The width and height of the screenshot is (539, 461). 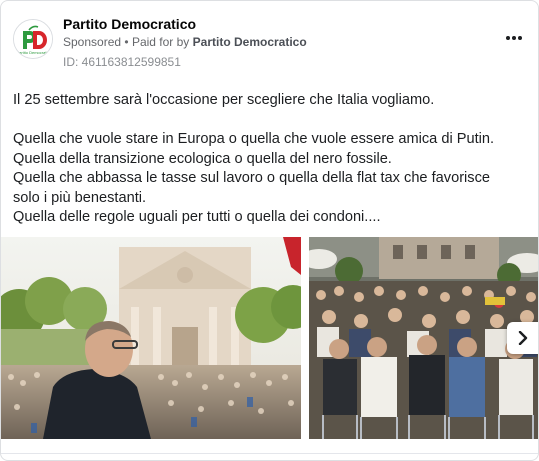 What do you see at coordinates (160, 42) in the screenshot?
I see `paid-for-prefix: Paid for by` at bounding box center [160, 42].